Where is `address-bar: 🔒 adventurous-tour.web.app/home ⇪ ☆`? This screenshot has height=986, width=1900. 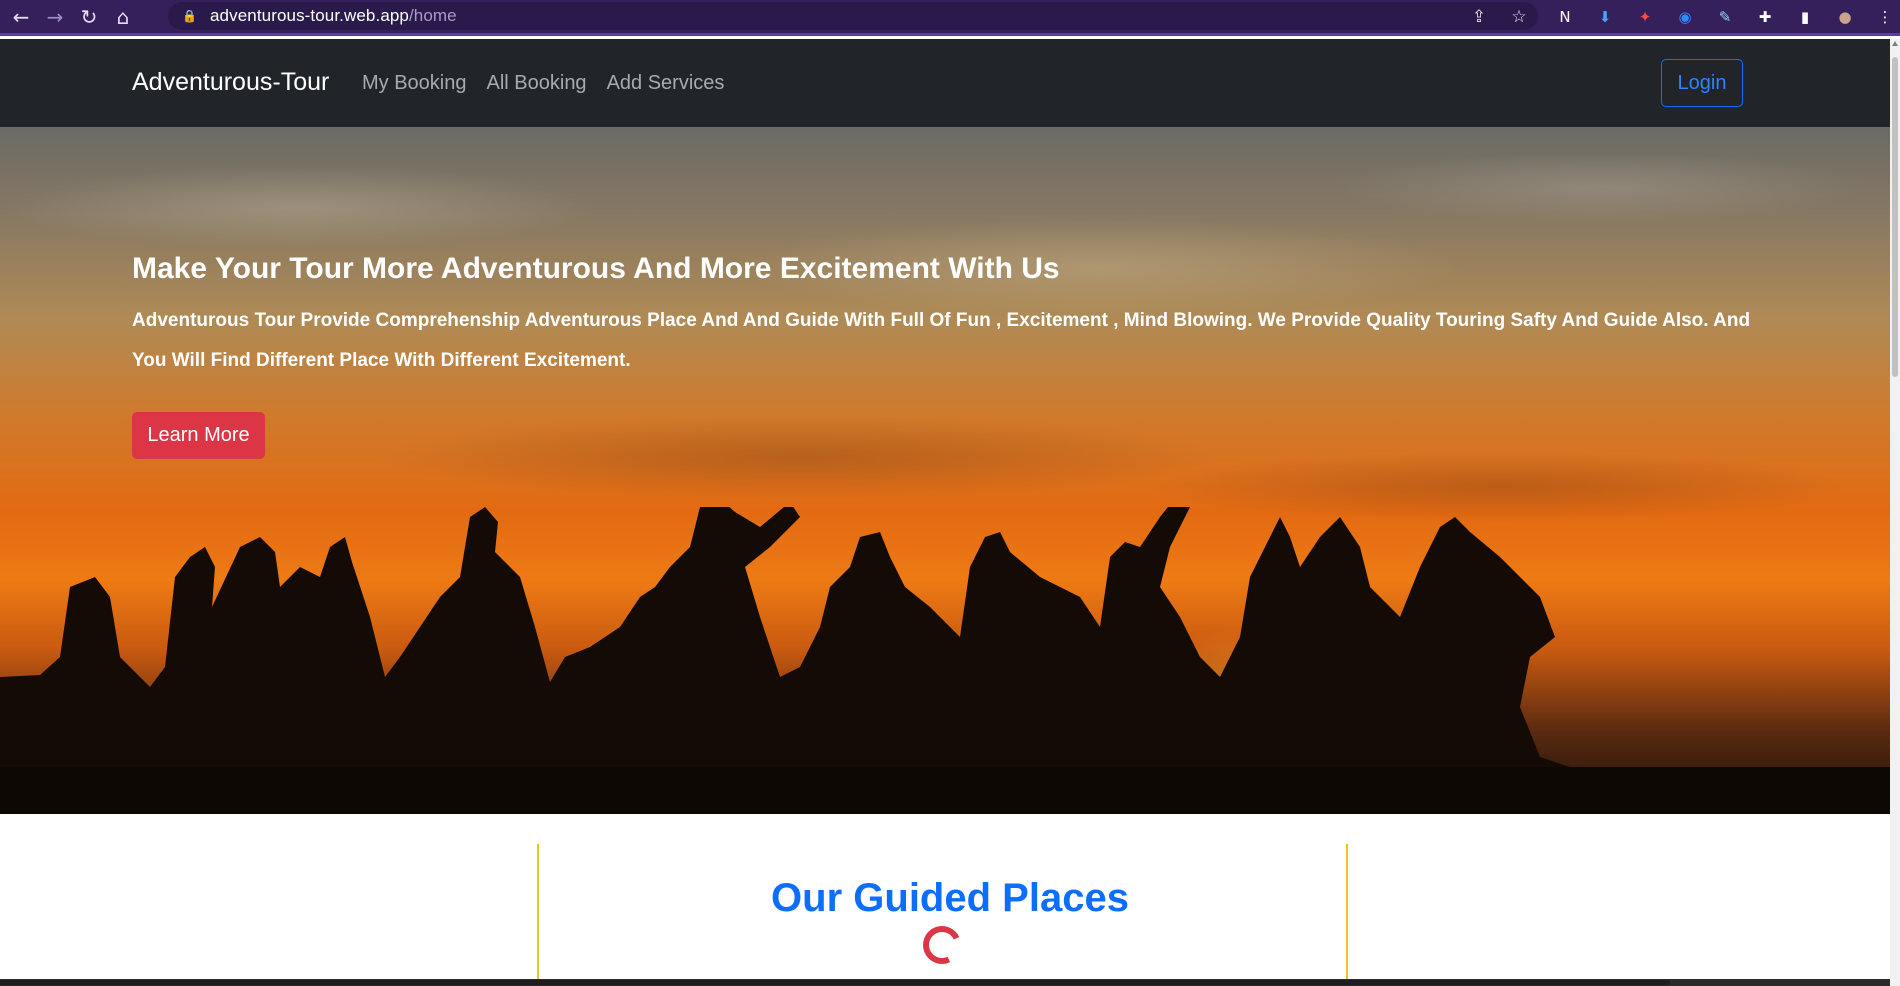 address-bar: 🔒 adventurous-tour.web.app/home ⇪ ☆ is located at coordinates (853, 16).